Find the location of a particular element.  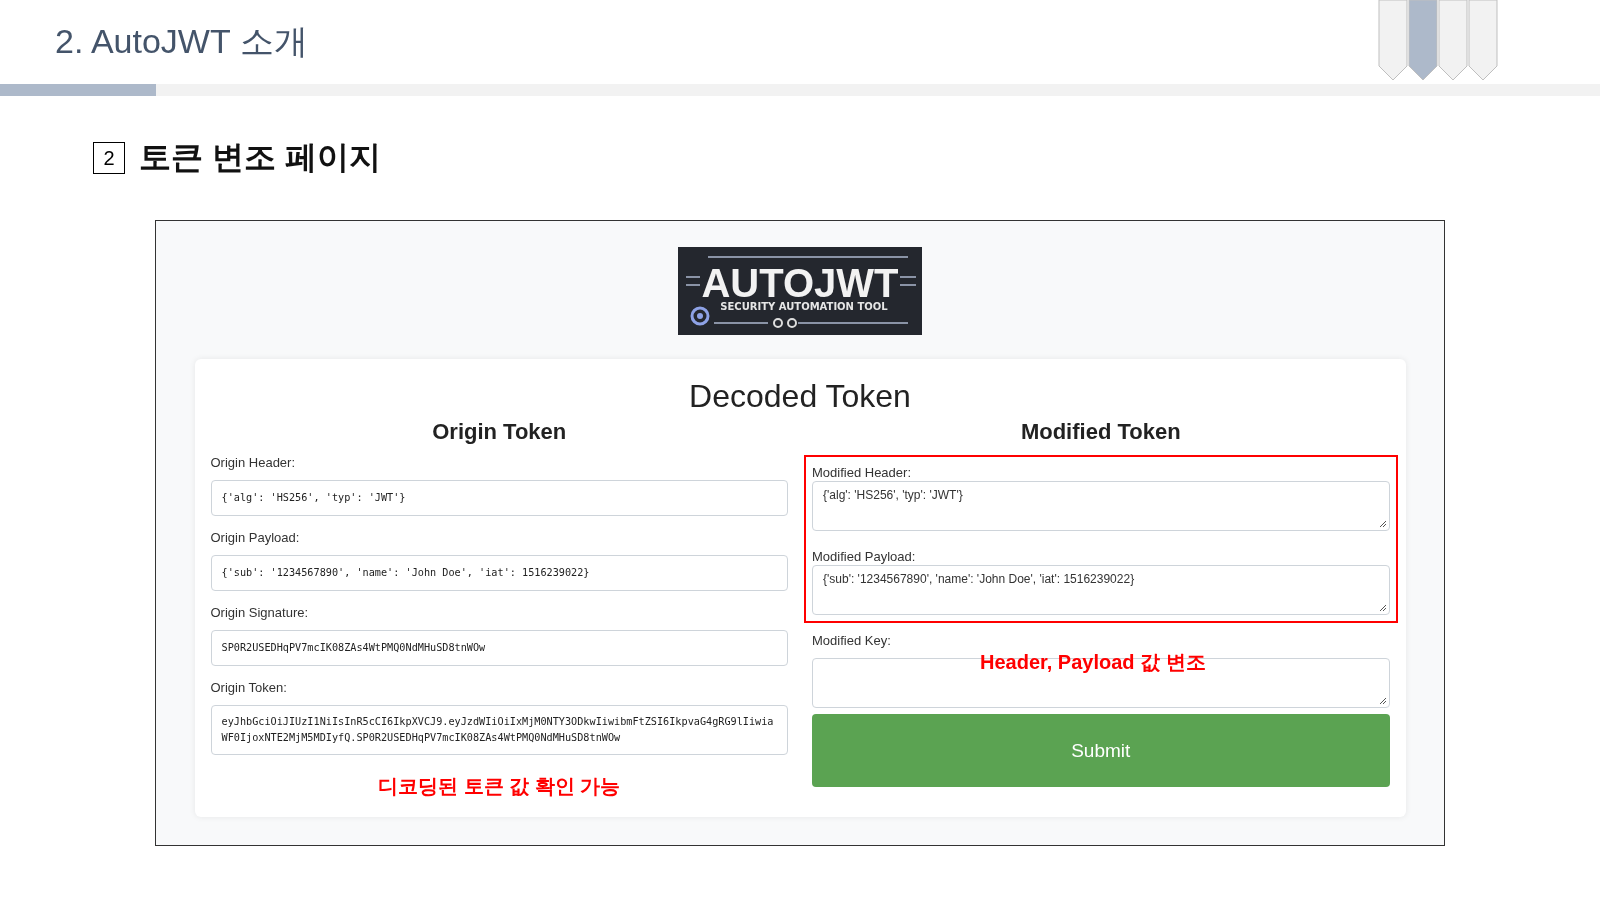

field-label: Modified Payload: is located at coordinates (864, 556).